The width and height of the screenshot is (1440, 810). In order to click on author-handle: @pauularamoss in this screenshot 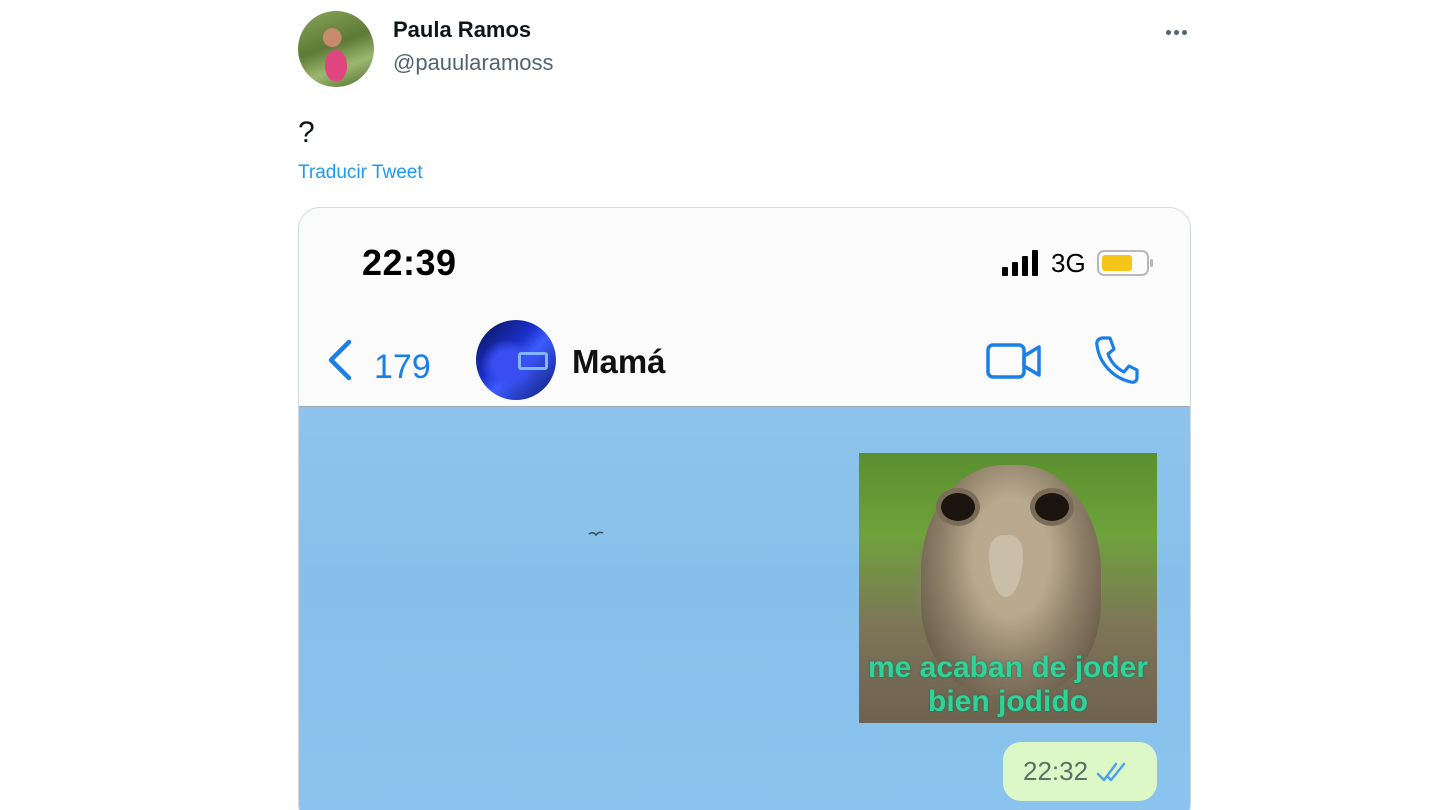, I will do `click(473, 63)`.